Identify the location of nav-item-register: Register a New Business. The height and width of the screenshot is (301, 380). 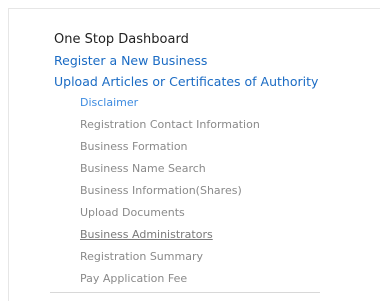
(186, 60).